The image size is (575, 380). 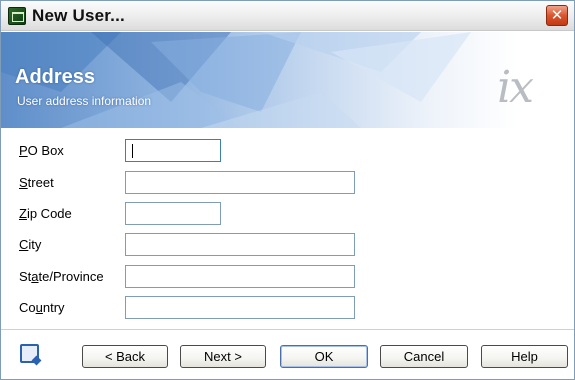 I want to click on section-title: Address, so click(x=55, y=77).